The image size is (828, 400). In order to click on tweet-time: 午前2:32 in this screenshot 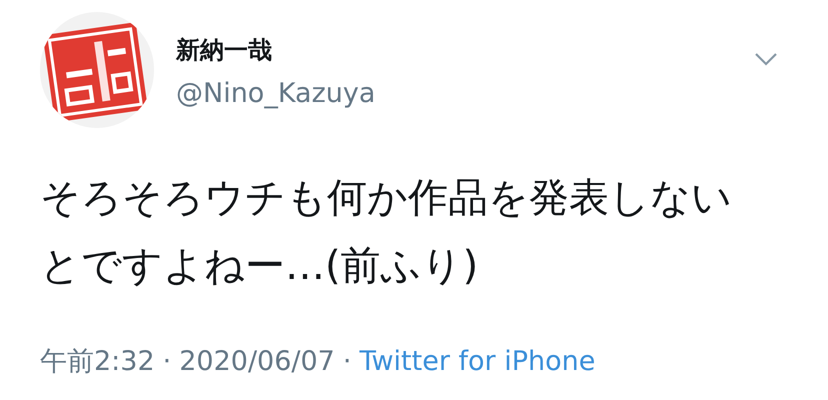, I will do `click(97, 362)`.